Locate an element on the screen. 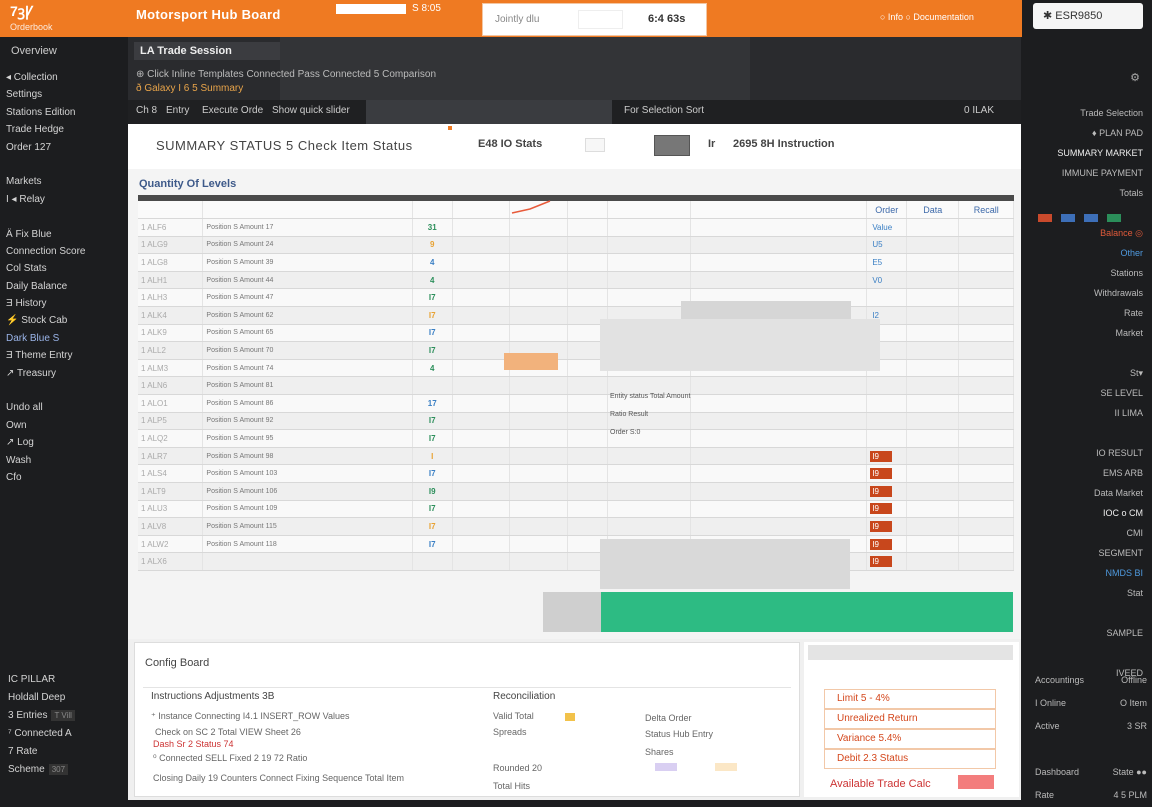 Image resolution: width=1152 pixels, height=807 pixels. table-cell: Position S Amount 17 is located at coordinates (307, 227).